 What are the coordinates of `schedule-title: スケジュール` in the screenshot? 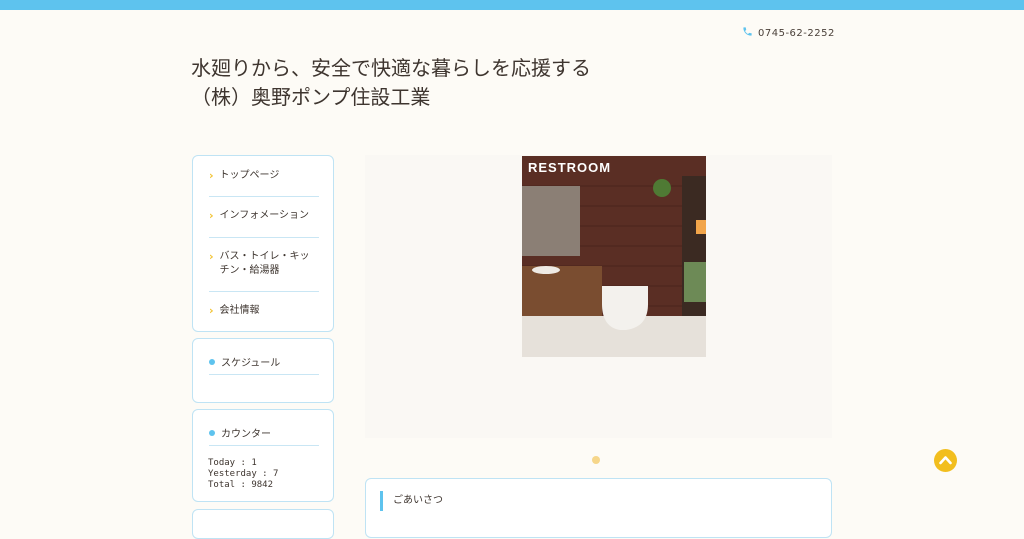 It's located at (244, 361).